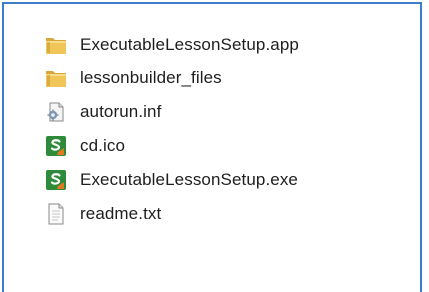 This screenshot has height=292, width=429. I want to click on file-item-executablelessonsetup-exe: ExecutableLessonSetup.exe, so click(171, 180).